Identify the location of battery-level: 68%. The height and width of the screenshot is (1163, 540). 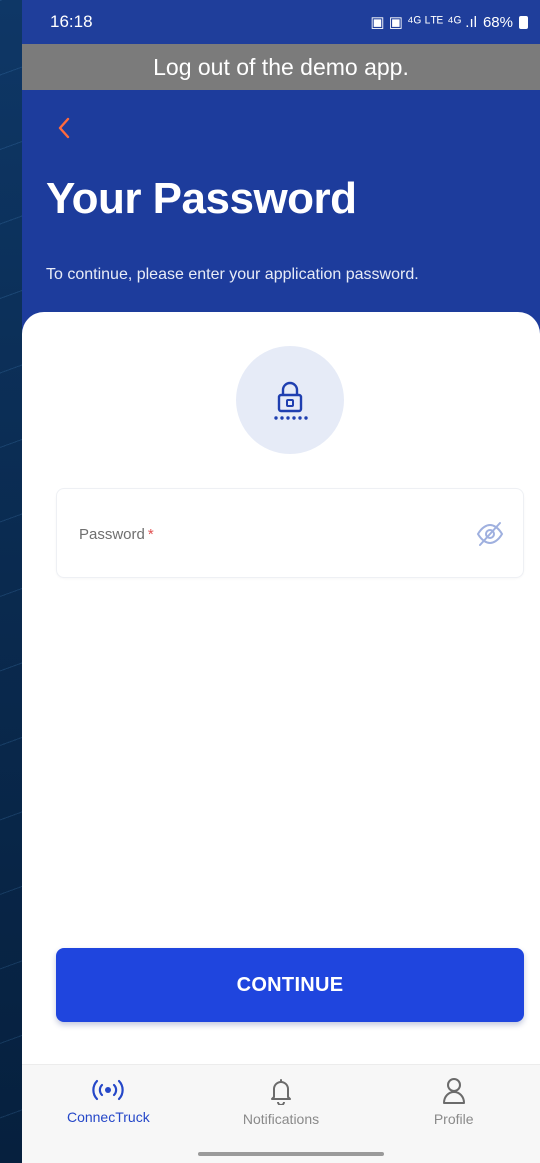
(497, 22).